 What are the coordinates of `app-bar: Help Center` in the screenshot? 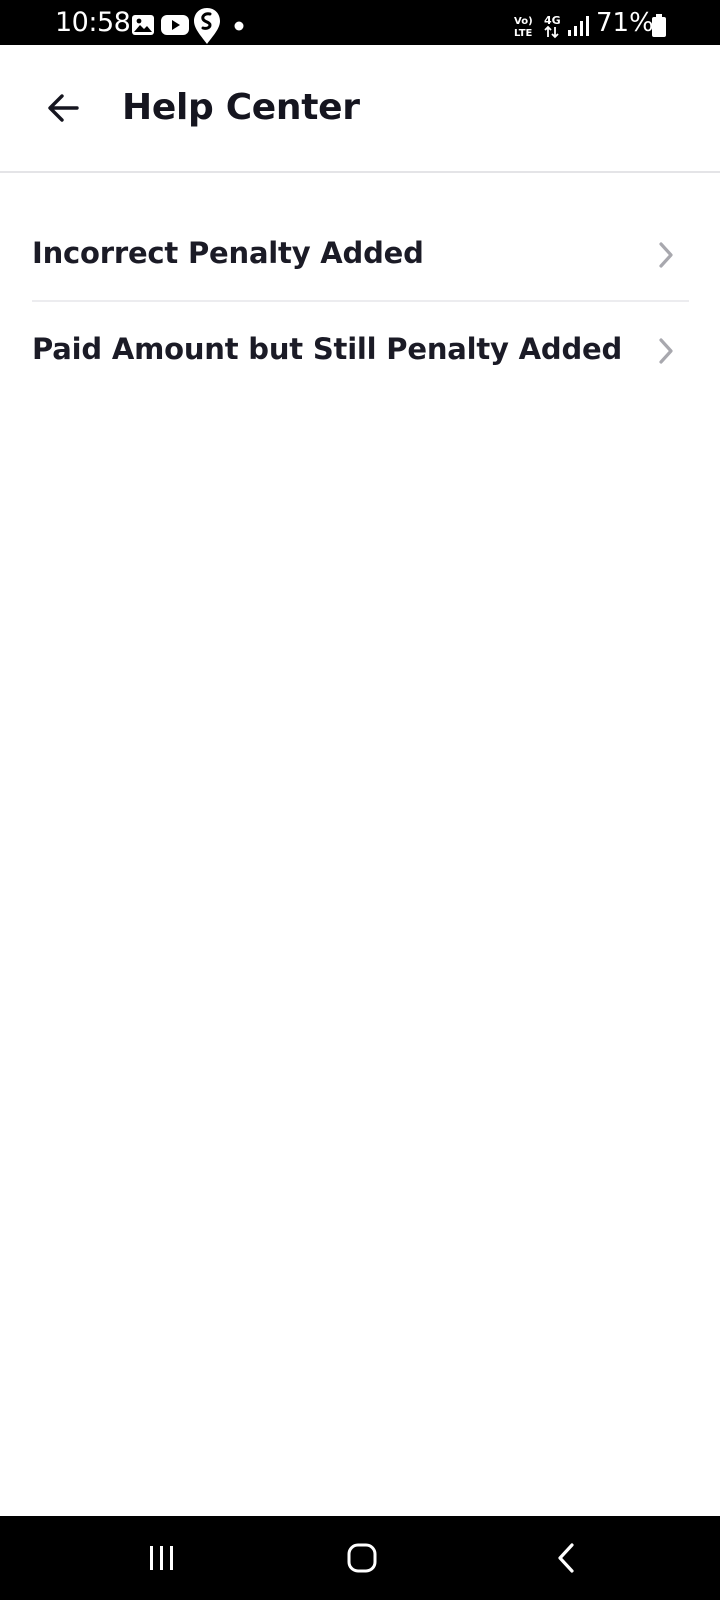 It's located at (360, 109).